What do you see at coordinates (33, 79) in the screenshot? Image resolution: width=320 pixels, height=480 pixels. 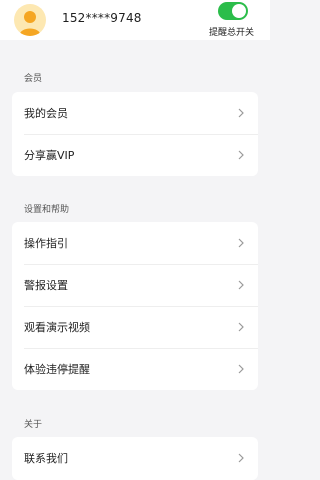 I see `section-title-membership: 会员` at bounding box center [33, 79].